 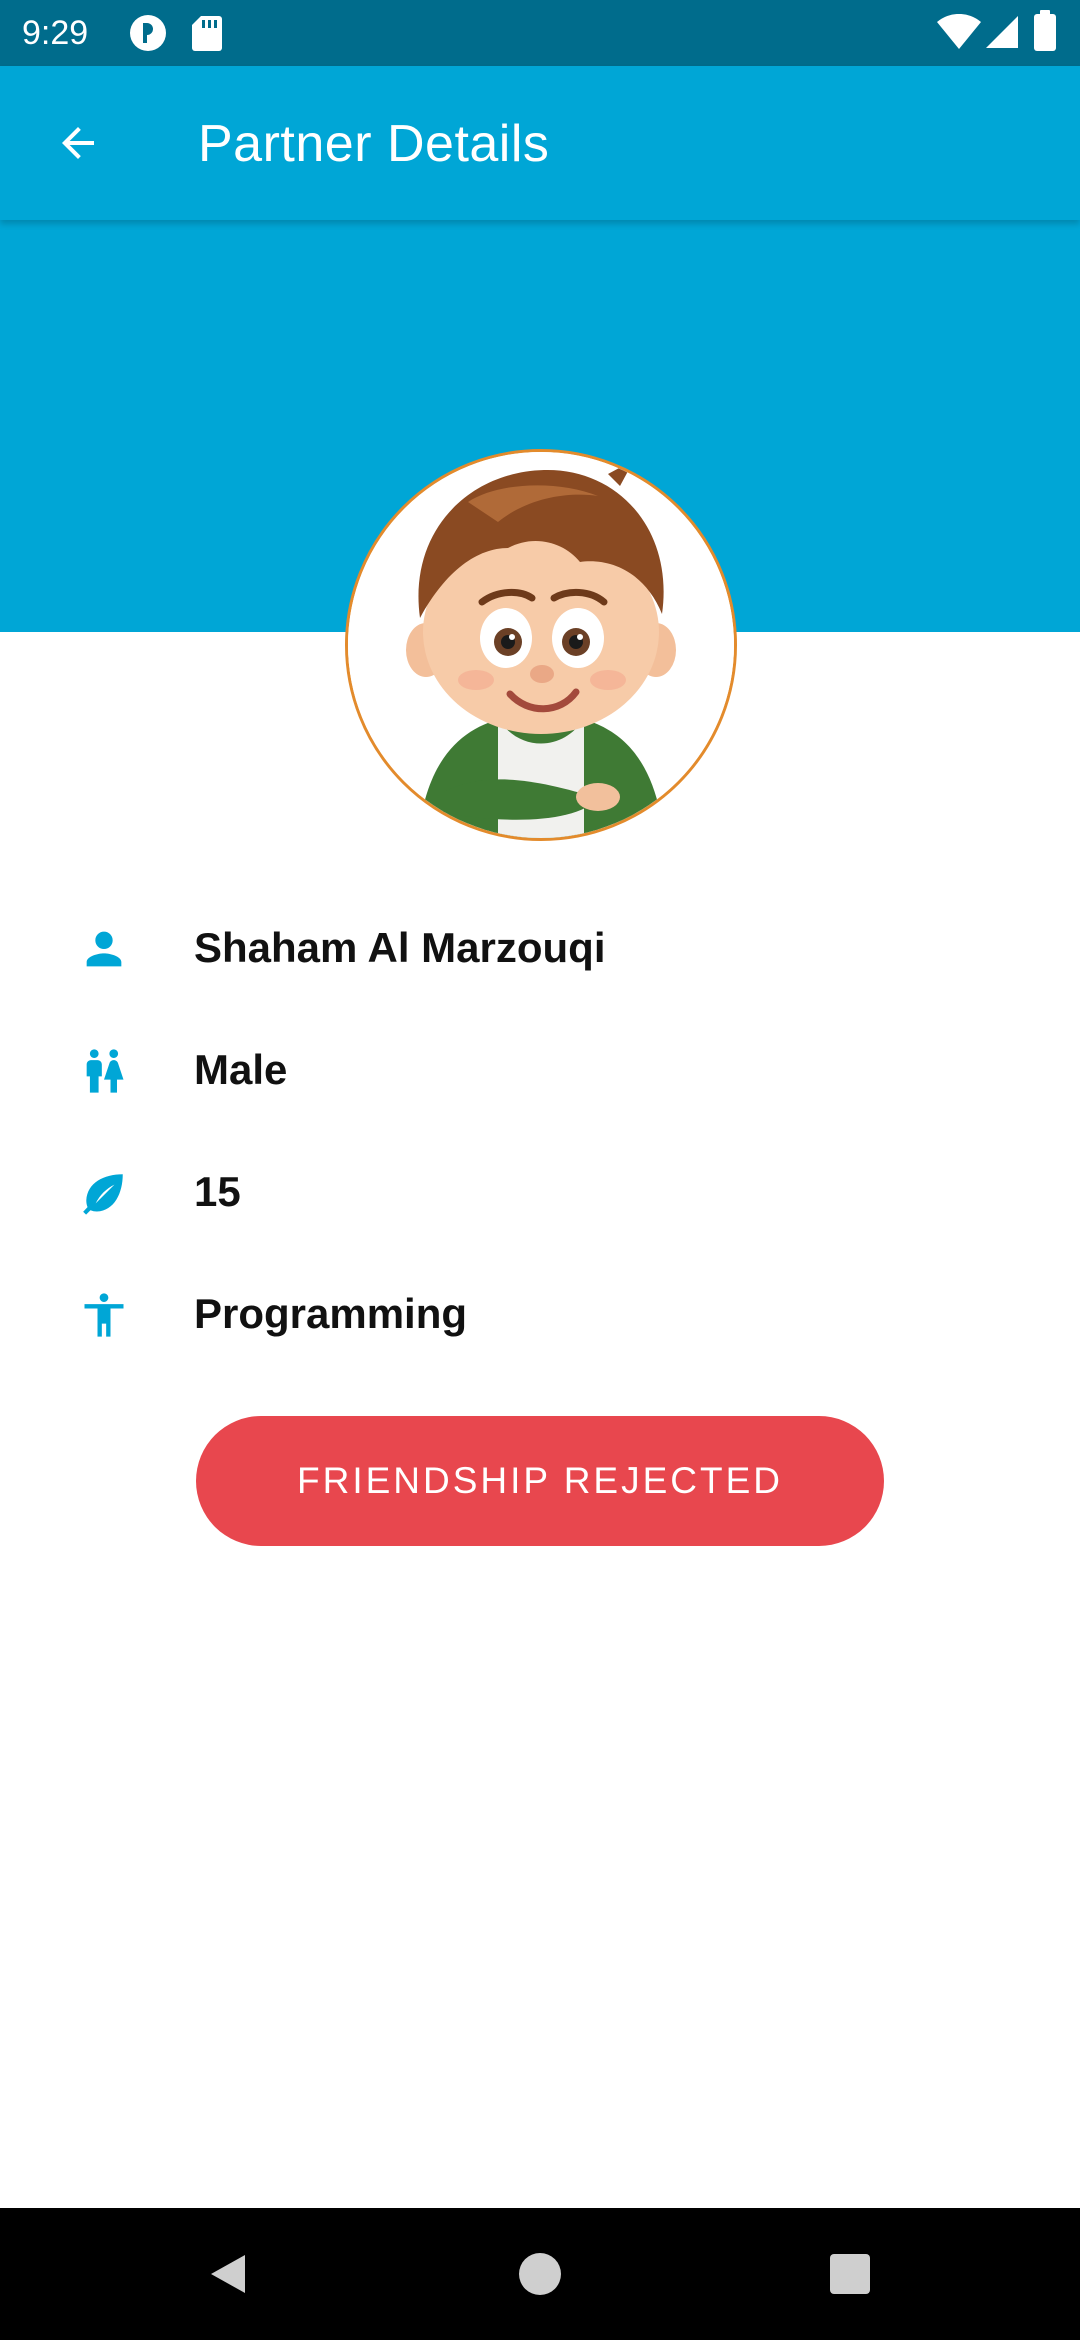 I want to click on friendship-rejected-button: FRIENDSHIP REJECTED, so click(x=540, y=1481).